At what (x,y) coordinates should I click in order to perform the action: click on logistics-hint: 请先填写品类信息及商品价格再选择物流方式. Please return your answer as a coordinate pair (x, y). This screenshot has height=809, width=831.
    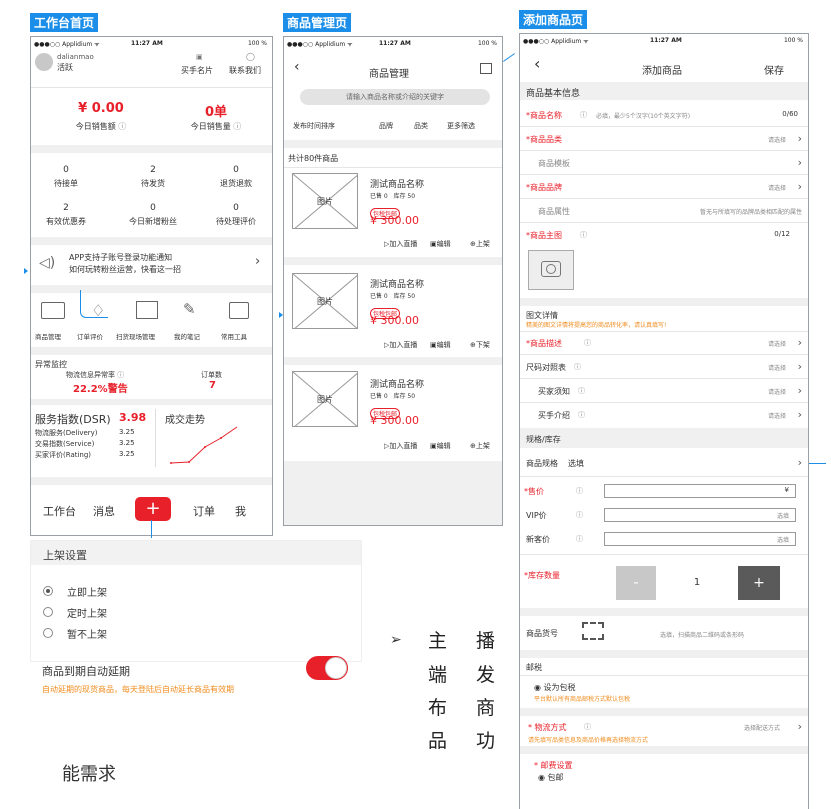
    Looking at the image, I should click on (588, 740).